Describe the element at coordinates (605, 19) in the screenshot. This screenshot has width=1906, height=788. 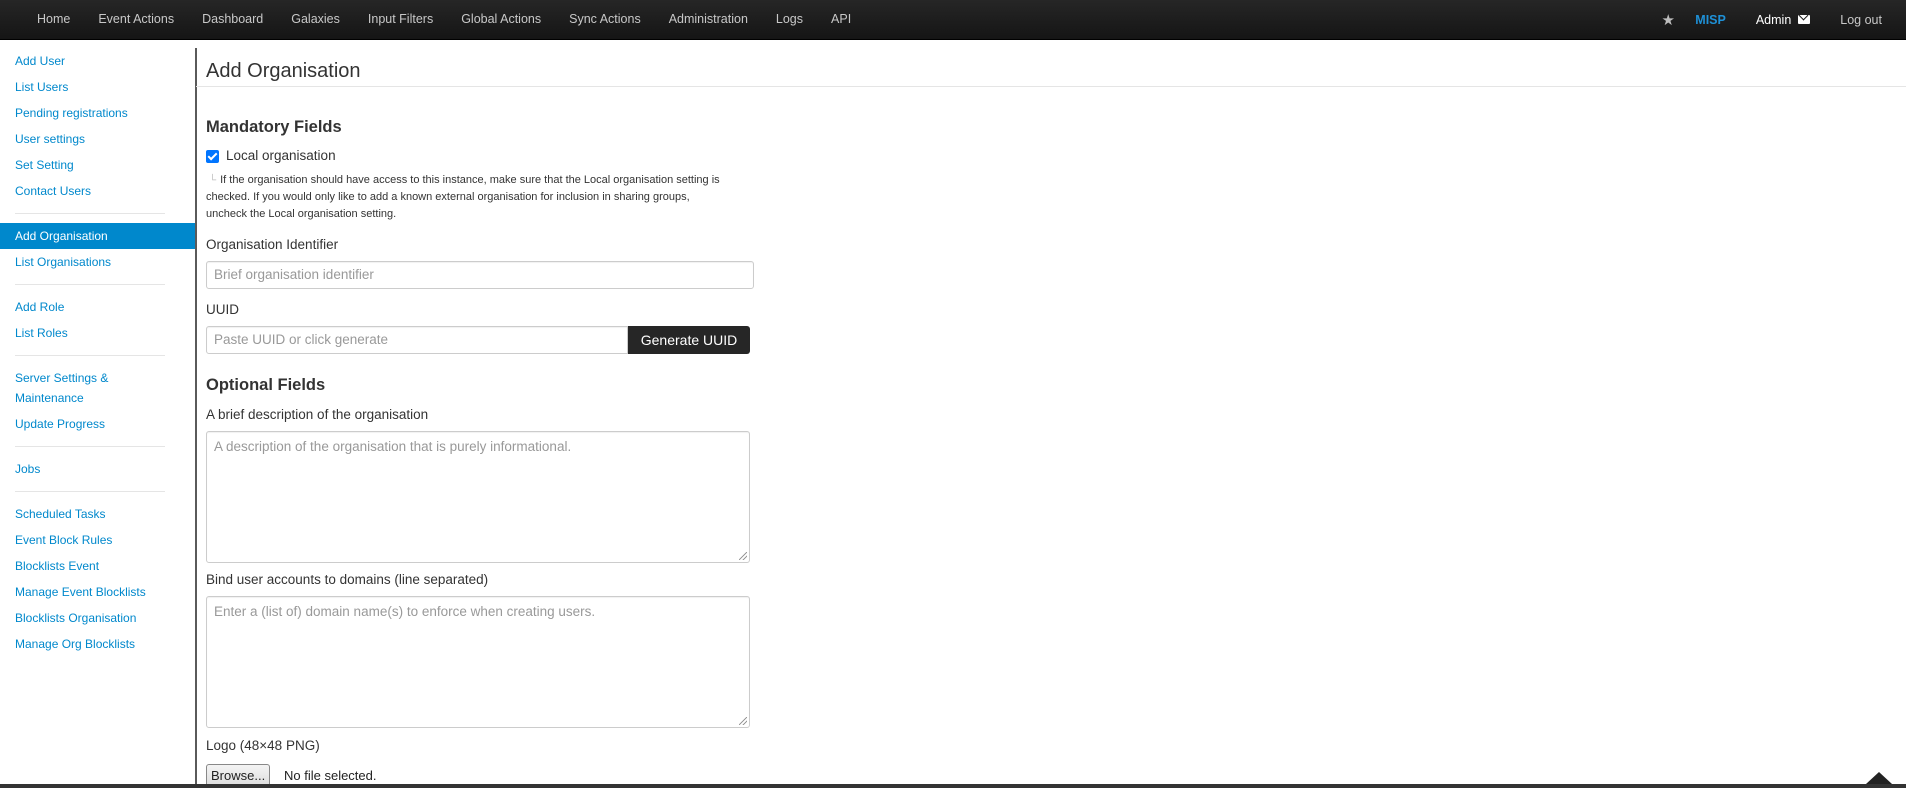
I see `nav-sync-actions: Sync Actions` at that location.